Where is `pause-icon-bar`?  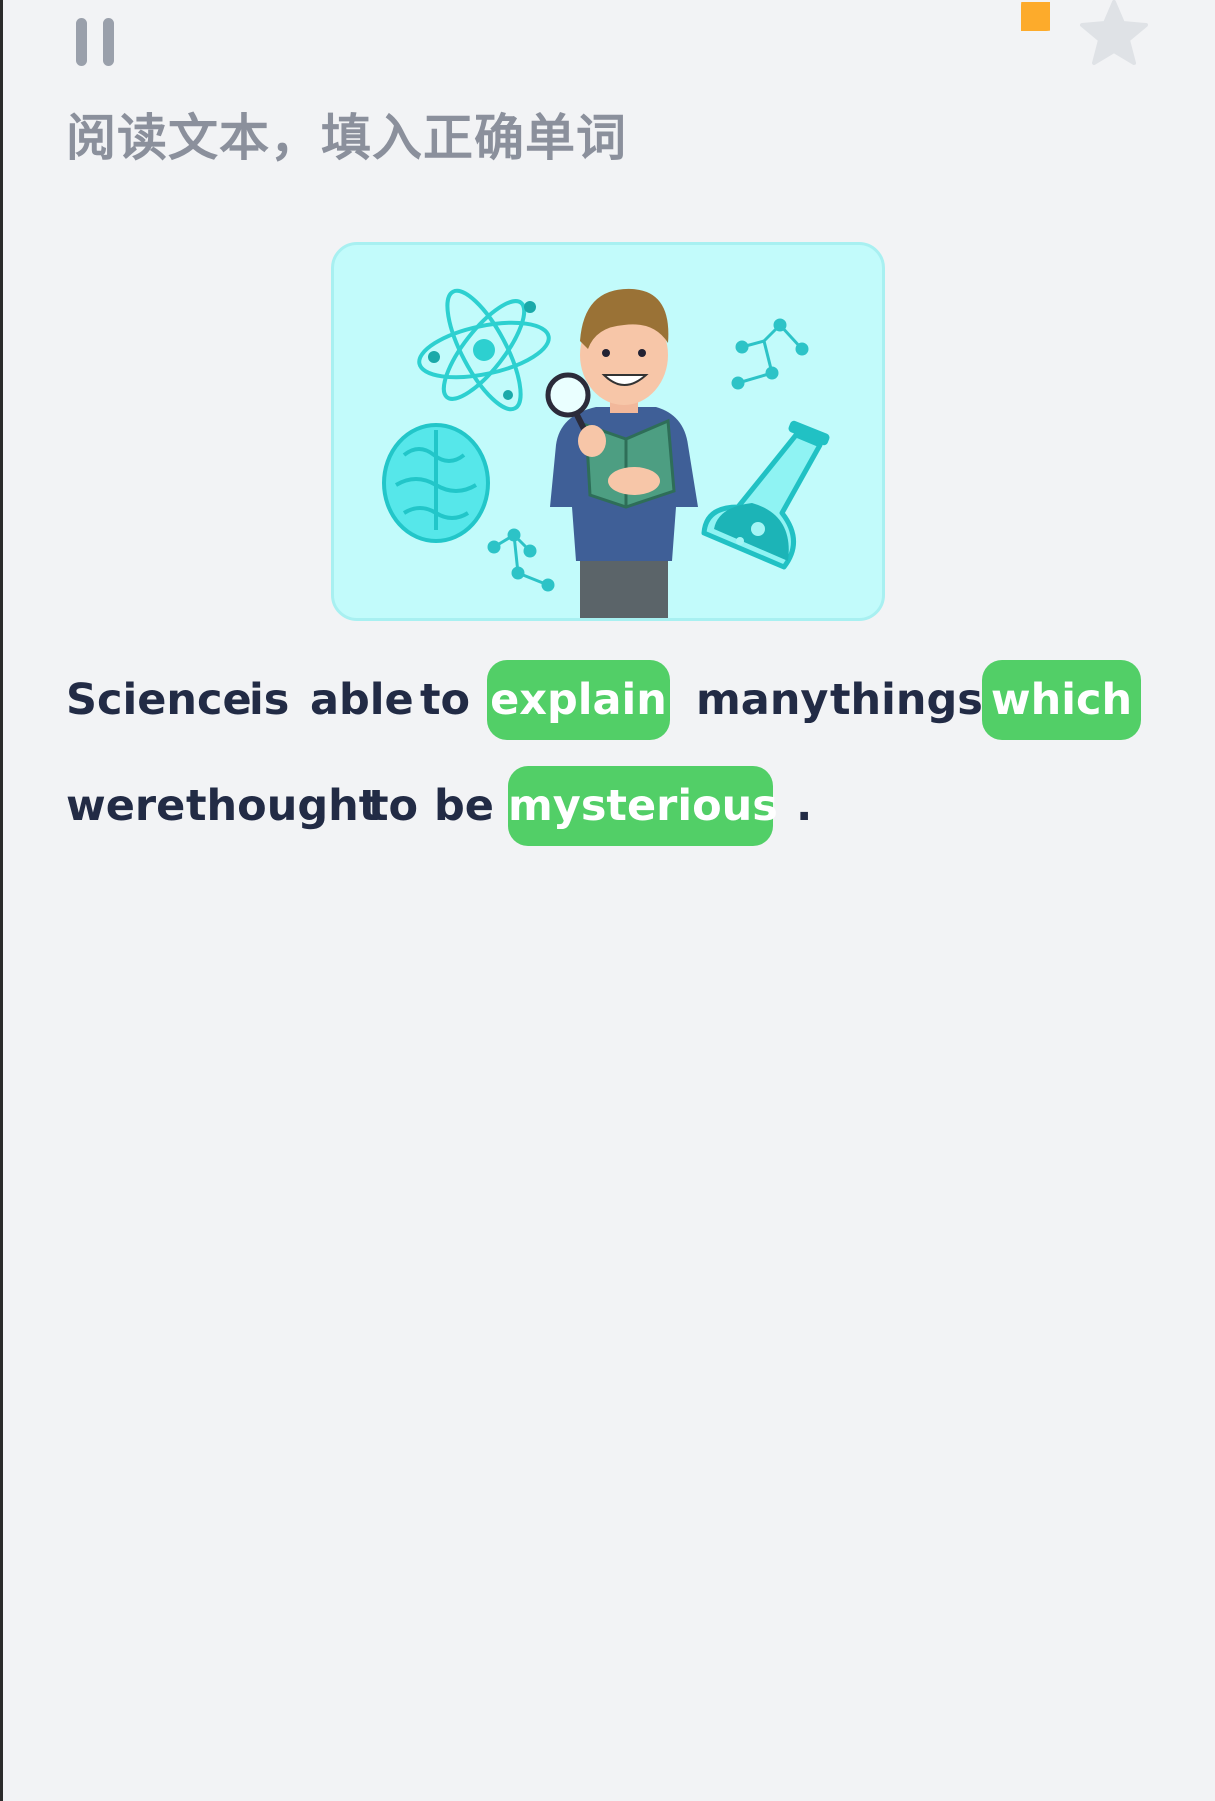 pause-icon-bar is located at coordinates (108, 42).